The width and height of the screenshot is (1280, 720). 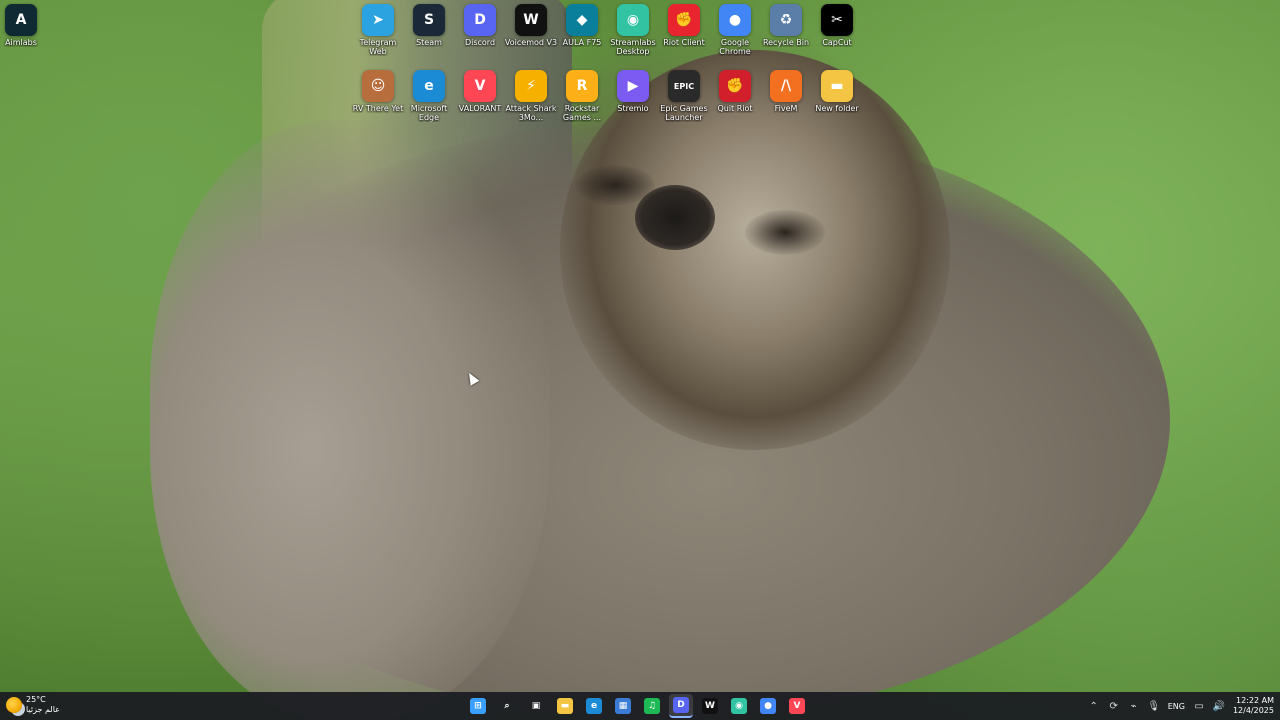 I want to click on desktop-icon-quit-riot: ✊ Quit Riot, so click(x=735, y=97).